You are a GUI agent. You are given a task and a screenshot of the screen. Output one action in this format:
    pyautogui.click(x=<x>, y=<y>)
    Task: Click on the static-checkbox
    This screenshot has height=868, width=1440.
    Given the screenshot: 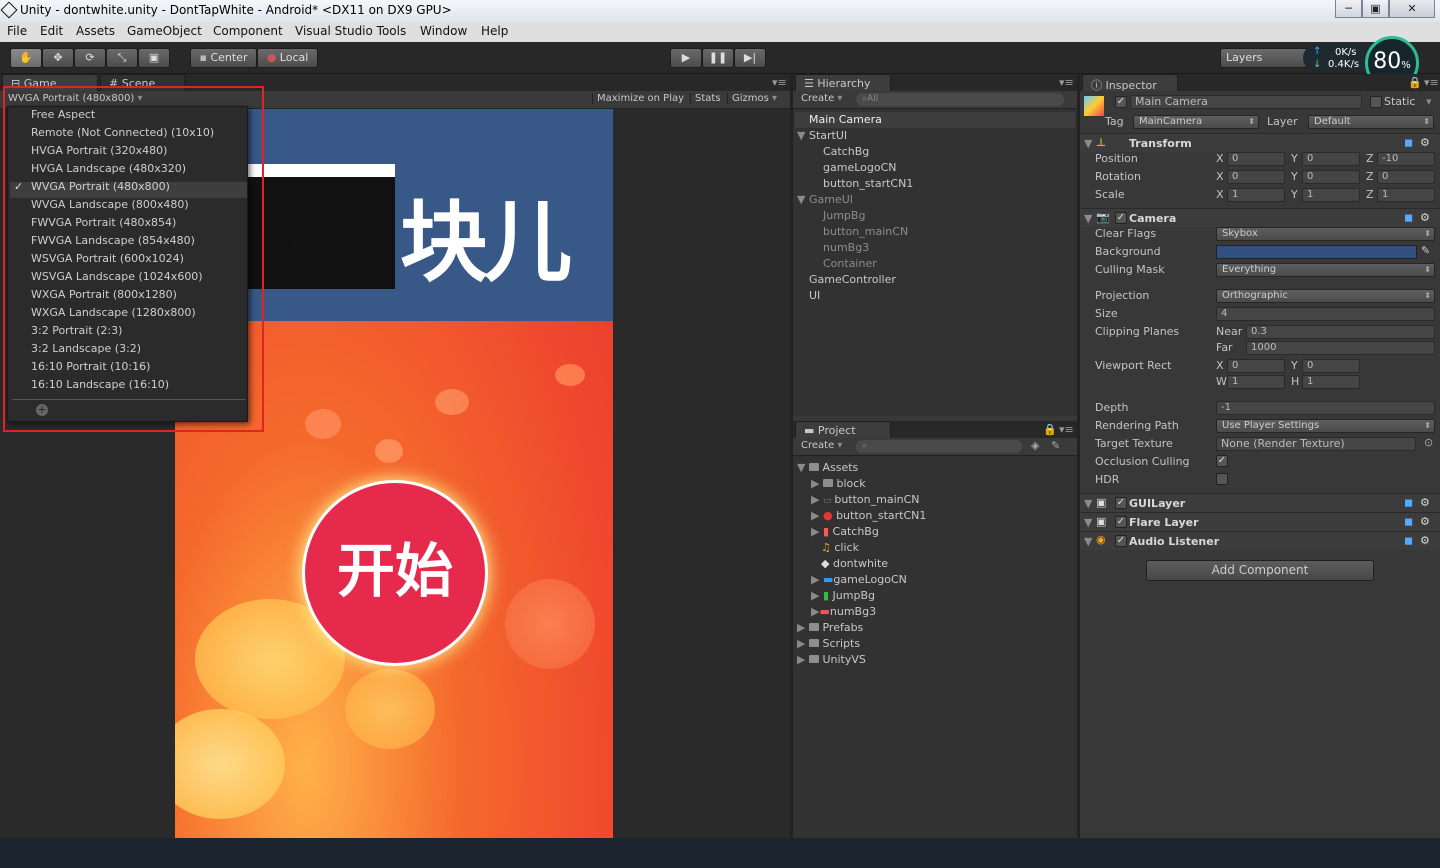 What is the action you would take?
    pyautogui.click(x=1376, y=102)
    